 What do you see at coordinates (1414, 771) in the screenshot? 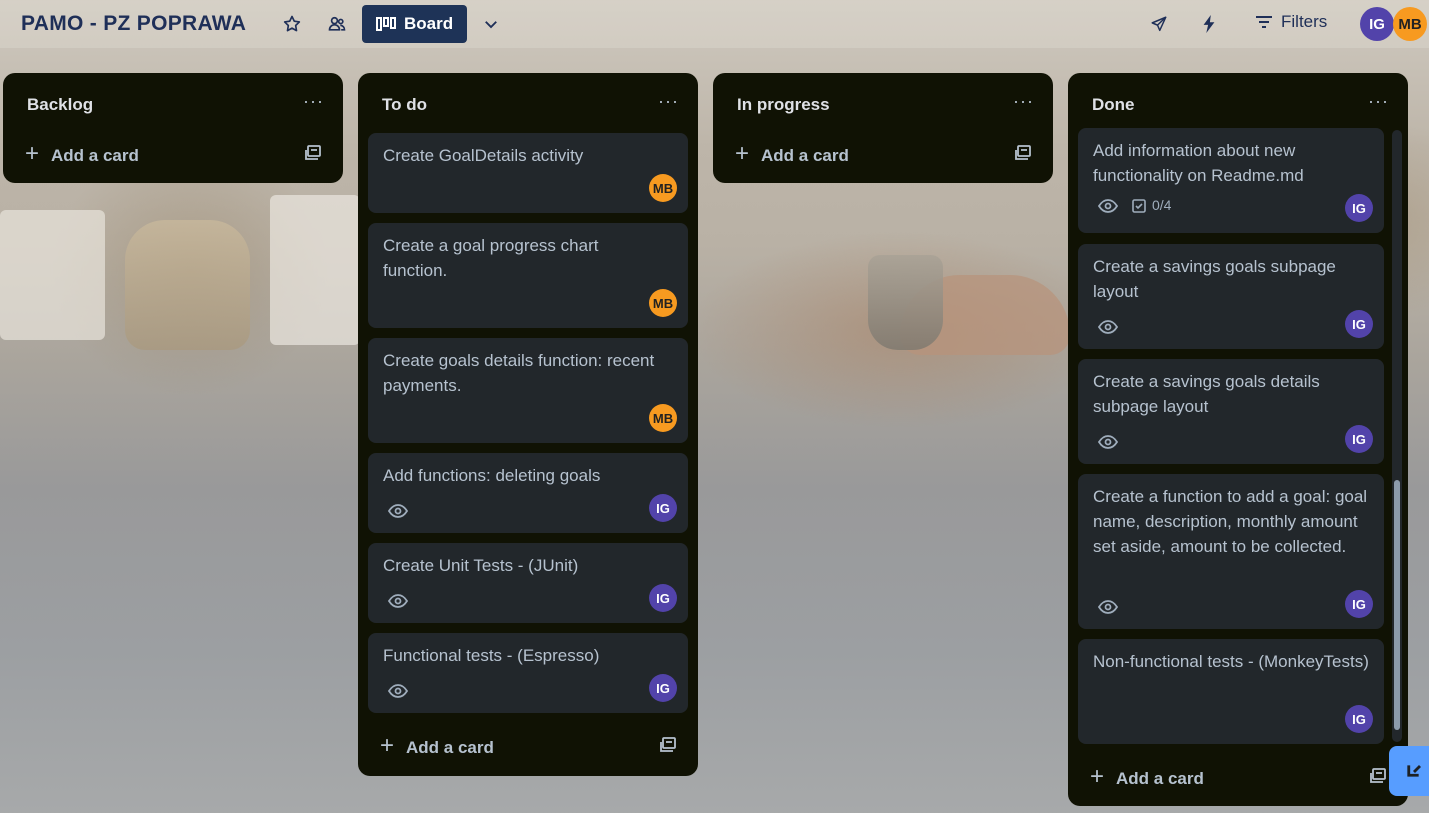
I see `jira-icon` at bounding box center [1414, 771].